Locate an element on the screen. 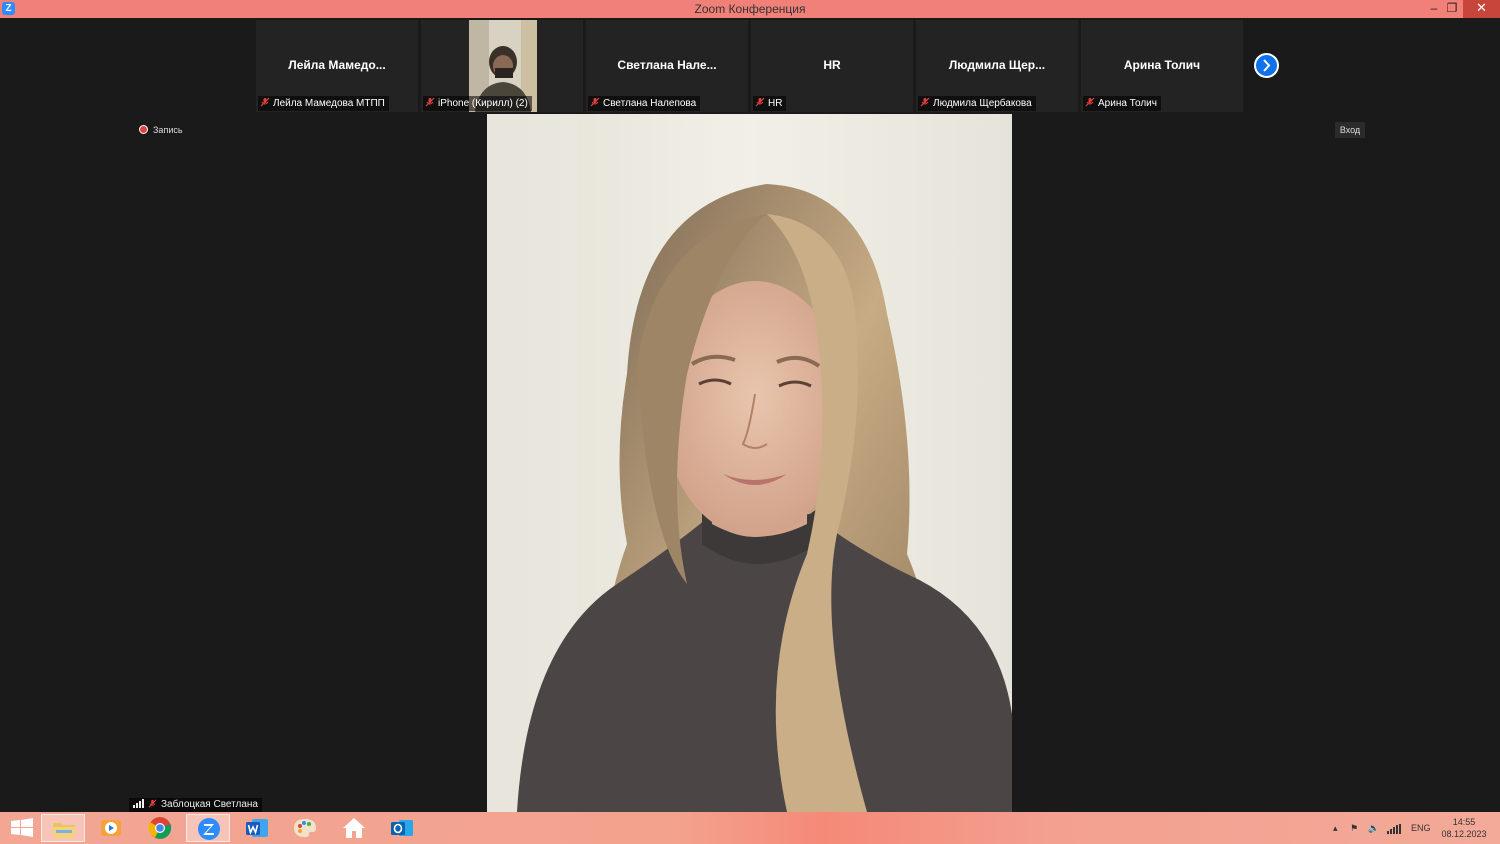 This screenshot has width=1500, height=844. participant-name: HR is located at coordinates (832, 65).